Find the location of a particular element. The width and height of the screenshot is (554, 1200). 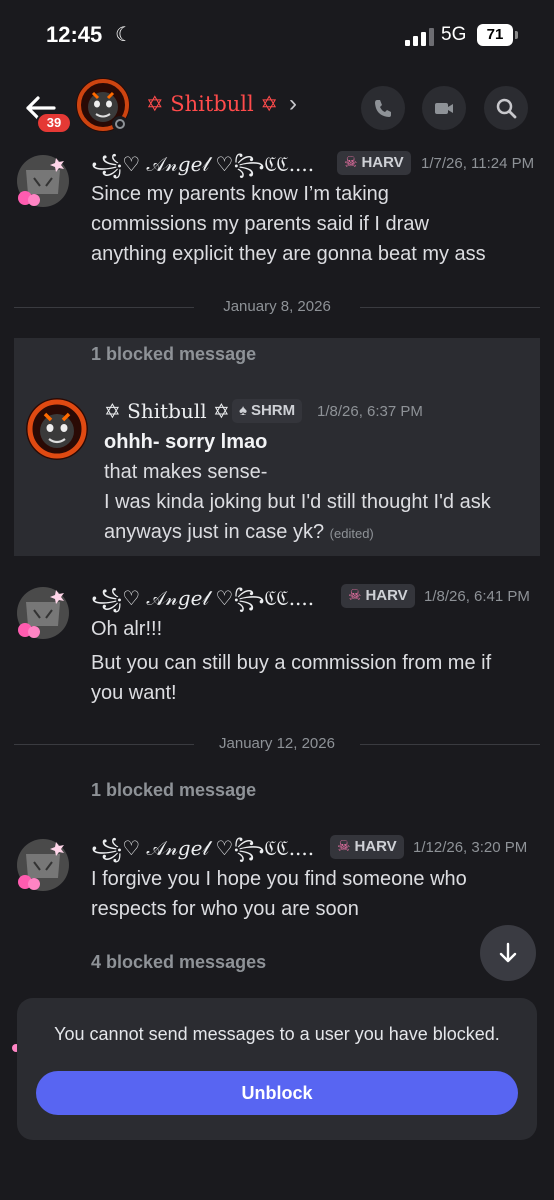

date-separator: January 12, 2026 is located at coordinates (277, 744).